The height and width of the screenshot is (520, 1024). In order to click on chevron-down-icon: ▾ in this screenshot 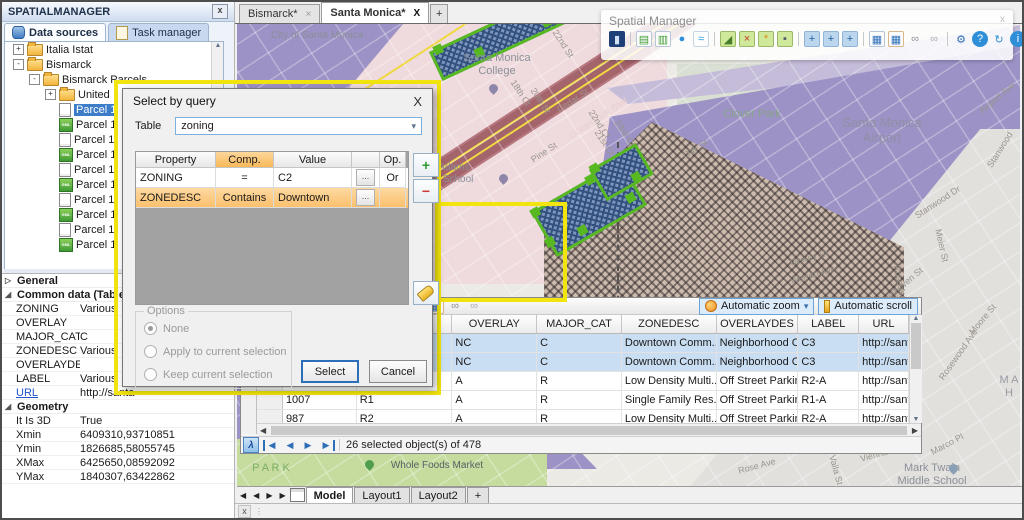, I will do `click(413, 126)`.